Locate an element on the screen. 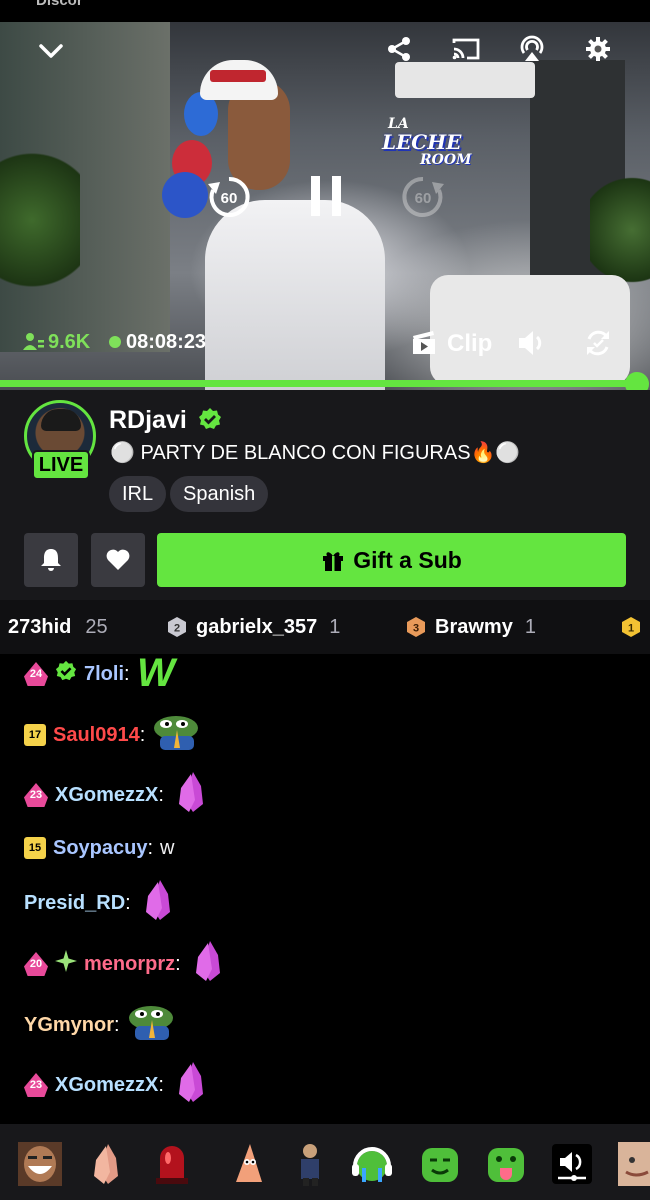 The height and width of the screenshot is (1200, 650). chat-username: Soypacuy is located at coordinates (100, 848).